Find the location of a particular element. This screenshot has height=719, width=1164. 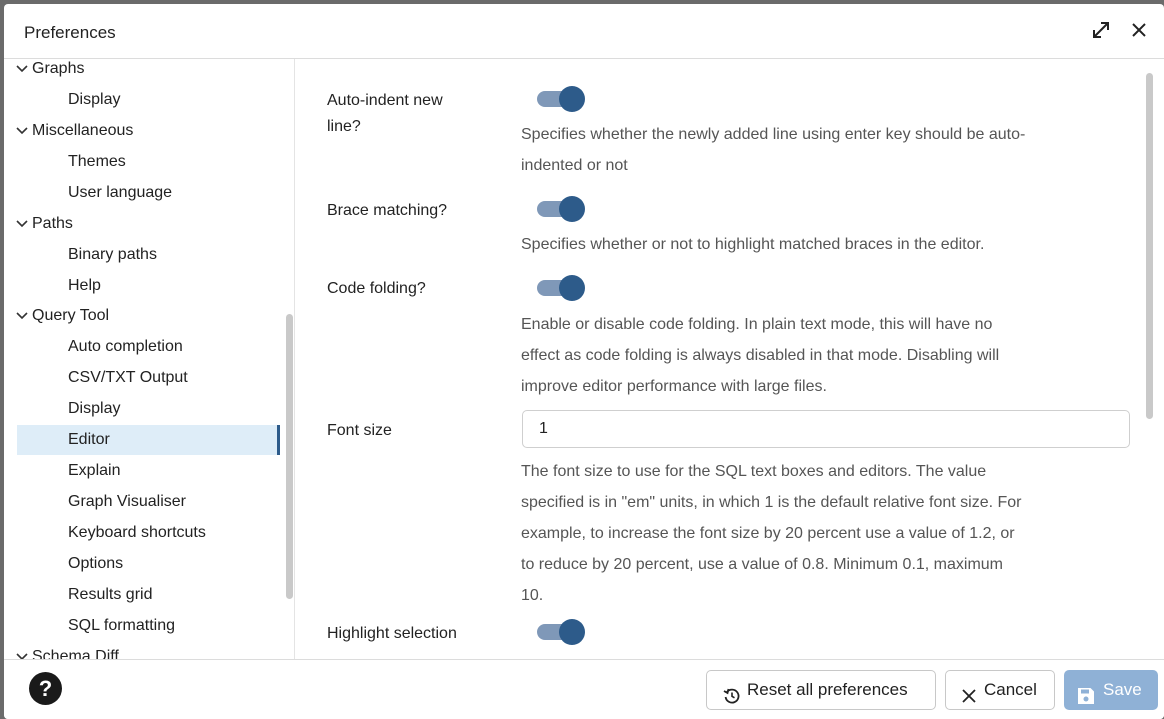

tree-item-label: Explain is located at coordinates (94, 470).